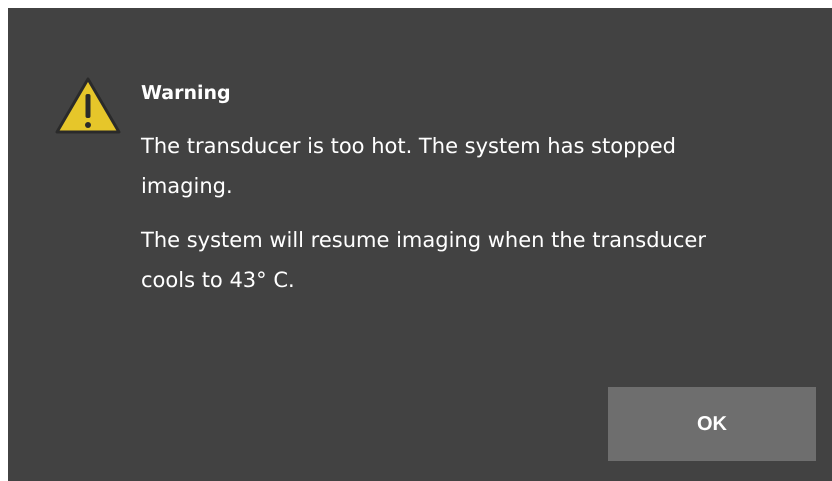 The width and height of the screenshot is (832, 481). What do you see at coordinates (88, 106) in the screenshot?
I see `warning-icon` at bounding box center [88, 106].